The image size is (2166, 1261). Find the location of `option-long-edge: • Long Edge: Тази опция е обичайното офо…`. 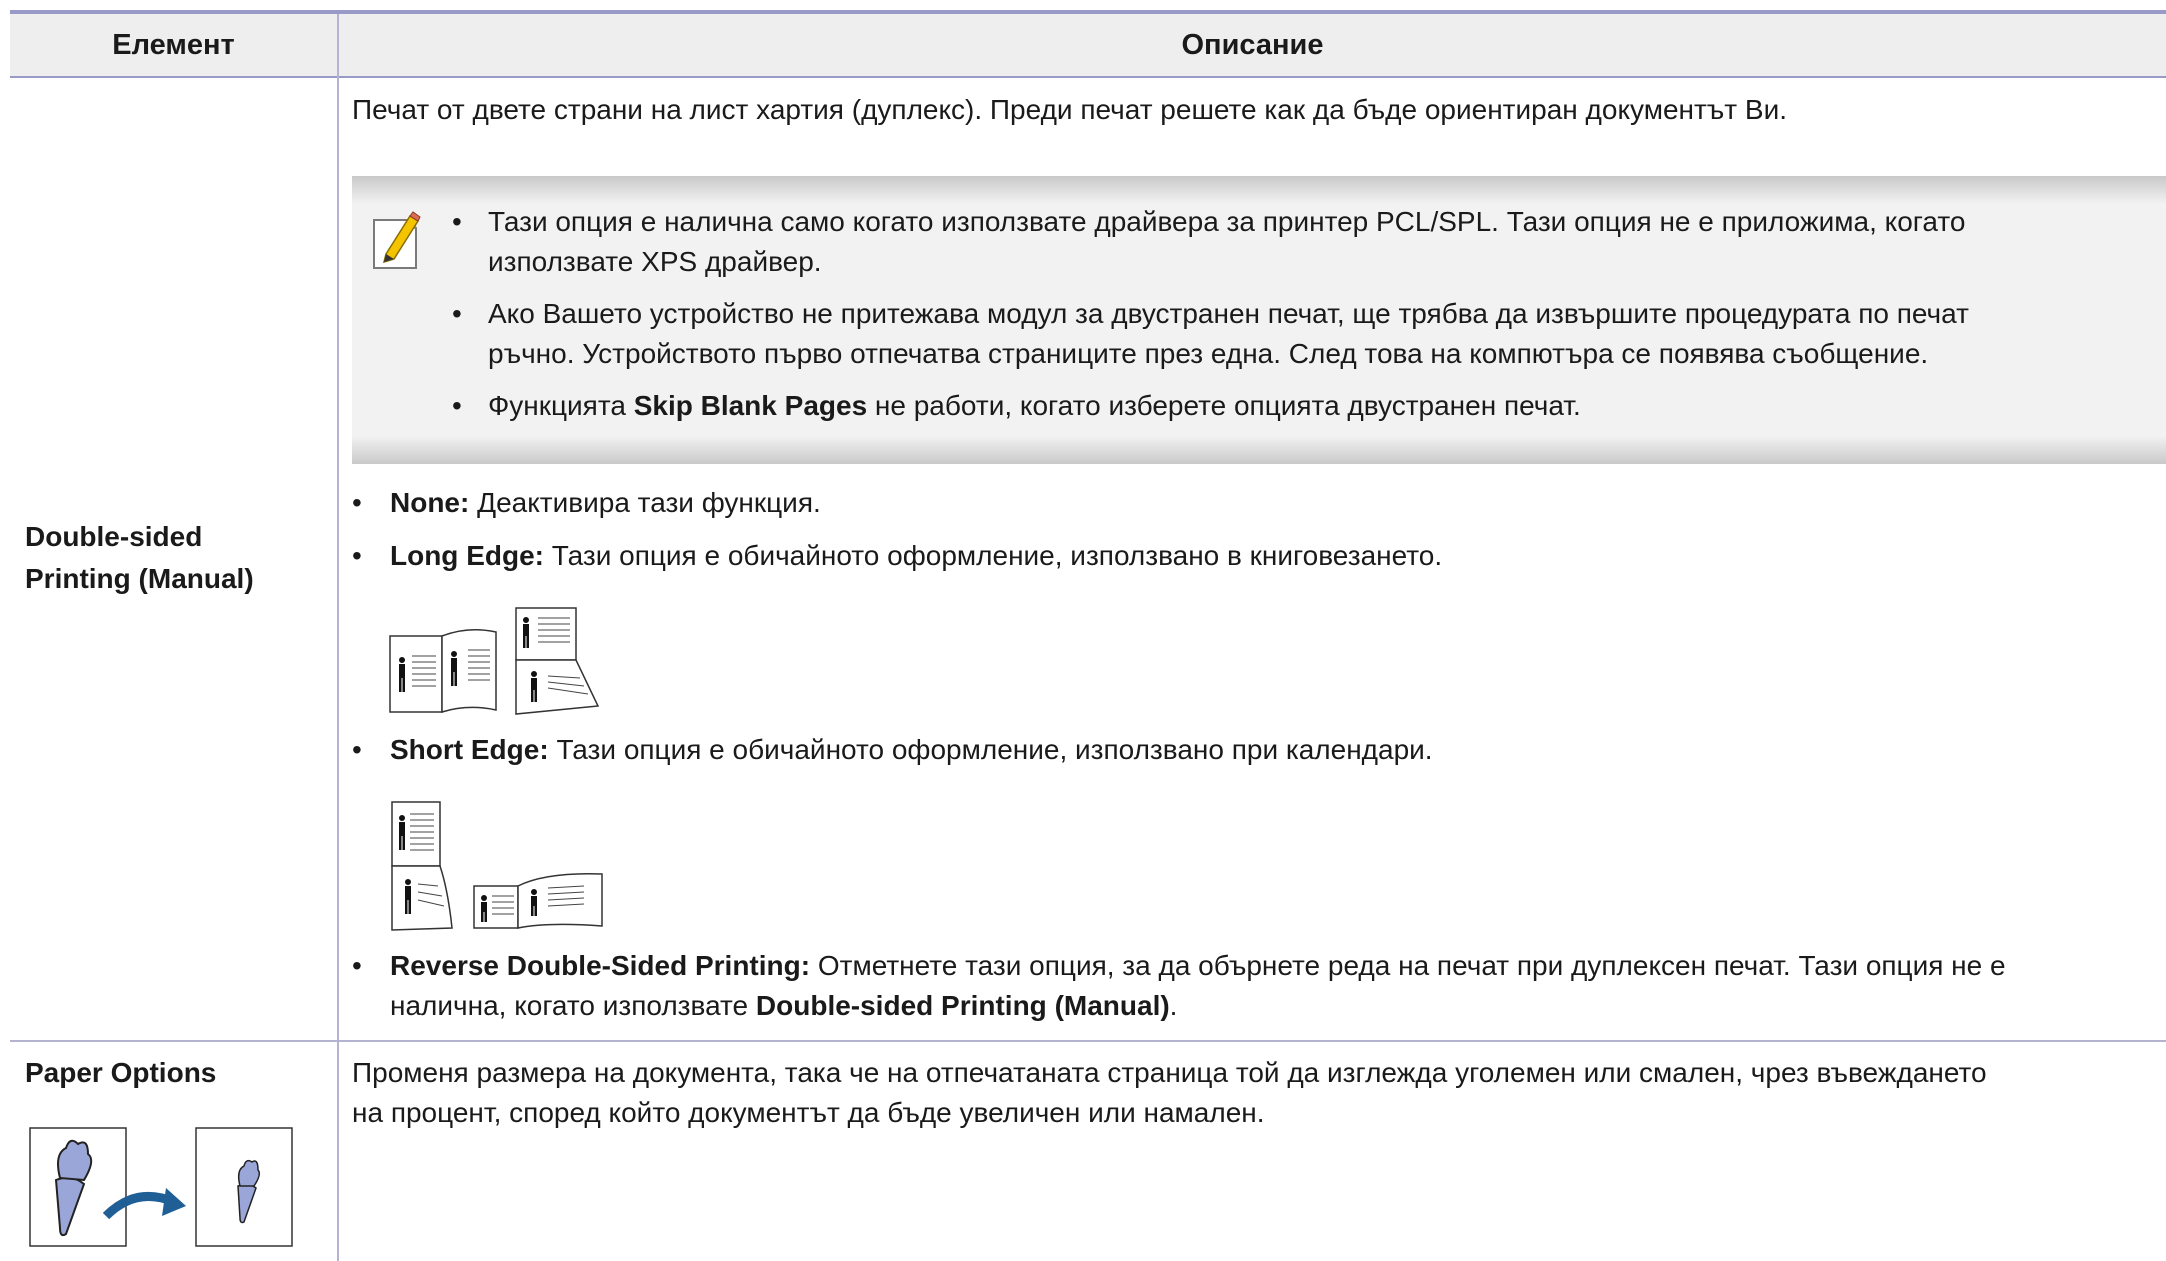

option-long-edge: • Long Edge: Тази опция е обичайното офо… is located at coordinates (897, 555).